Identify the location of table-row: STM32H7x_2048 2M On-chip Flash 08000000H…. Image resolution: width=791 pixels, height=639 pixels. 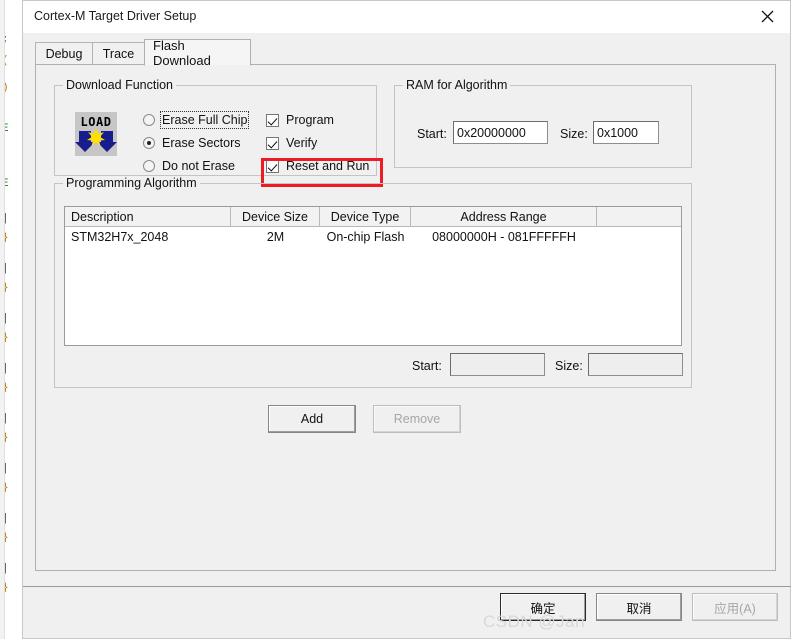
(373, 237).